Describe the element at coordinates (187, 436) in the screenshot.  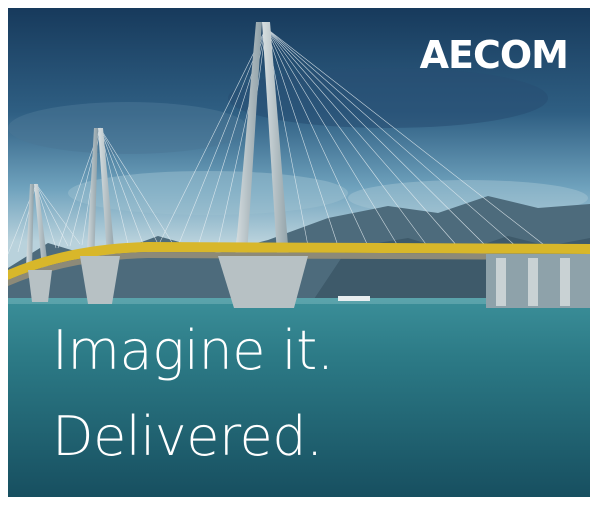
I see `tagline-line-2: Delivered.` at that location.